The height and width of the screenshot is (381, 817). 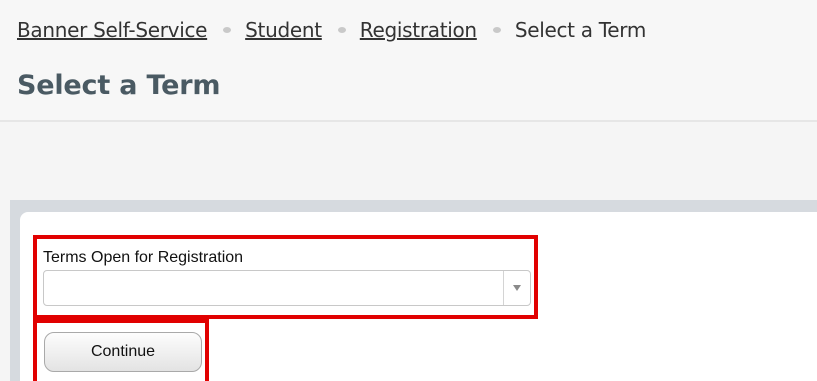 I want to click on page-title: Select a Term, so click(x=119, y=85).